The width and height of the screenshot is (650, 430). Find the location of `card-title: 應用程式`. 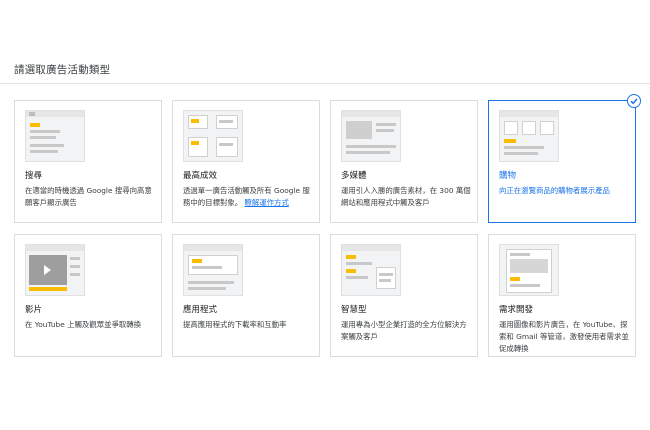

card-title: 應用程式 is located at coordinates (200, 310).